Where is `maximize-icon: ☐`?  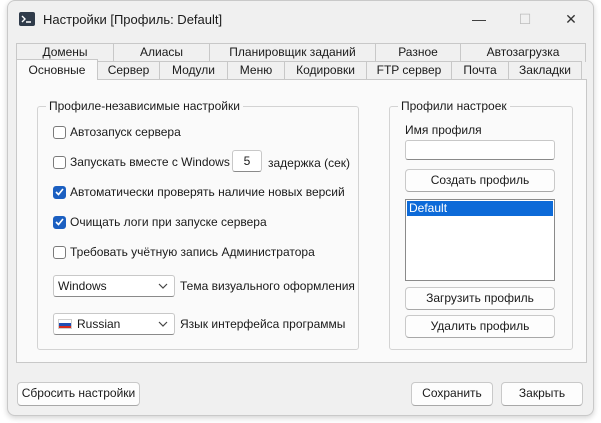
maximize-icon: ☐ is located at coordinates (525, 18).